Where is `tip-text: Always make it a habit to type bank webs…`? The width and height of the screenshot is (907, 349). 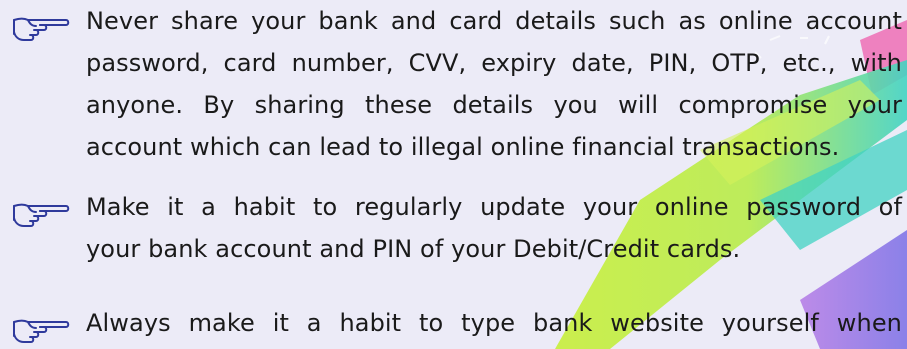 tip-text: Always make it a habit to type bank webs… is located at coordinates (494, 323).